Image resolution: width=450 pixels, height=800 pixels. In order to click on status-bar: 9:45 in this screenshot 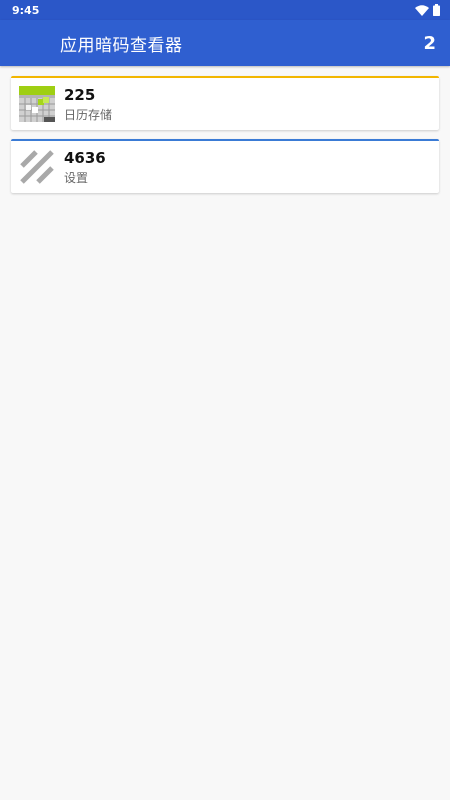, I will do `click(225, 10)`.